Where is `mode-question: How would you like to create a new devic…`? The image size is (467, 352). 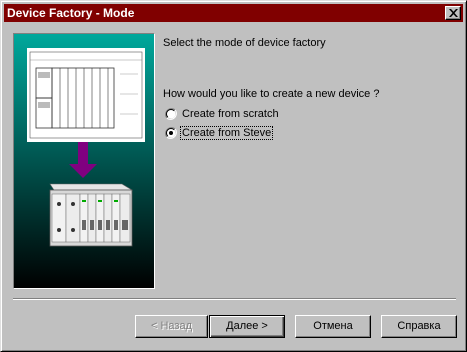
mode-question: How would you like to create a new devic… is located at coordinates (271, 94).